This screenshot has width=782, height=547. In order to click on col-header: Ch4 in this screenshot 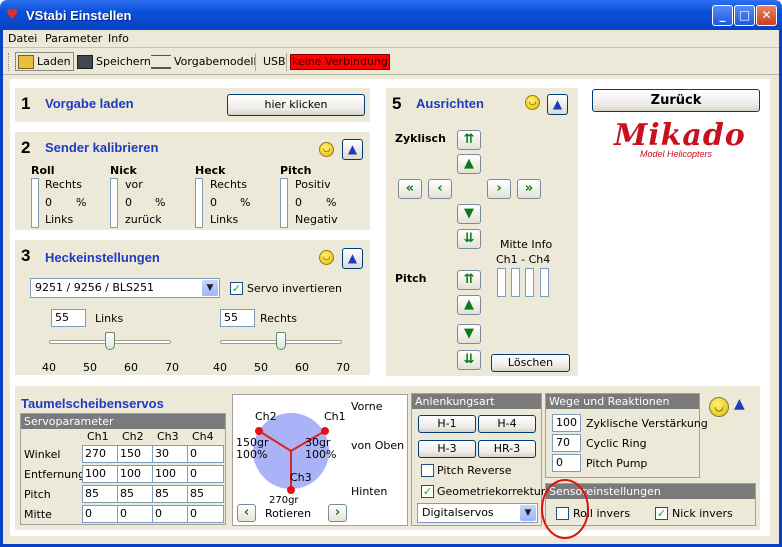, I will do `click(203, 436)`.